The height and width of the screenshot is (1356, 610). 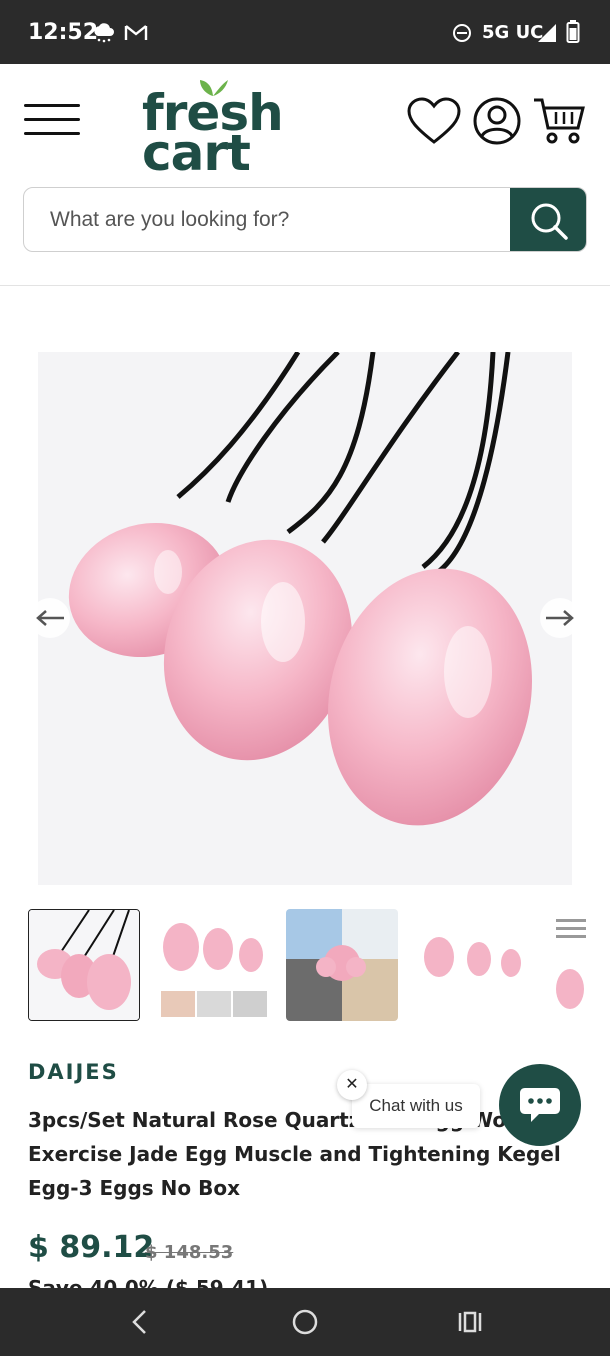 What do you see at coordinates (196, 153) in the screenshot?
I see `logo-word-cart: cart` at bounding box center [196, 153].